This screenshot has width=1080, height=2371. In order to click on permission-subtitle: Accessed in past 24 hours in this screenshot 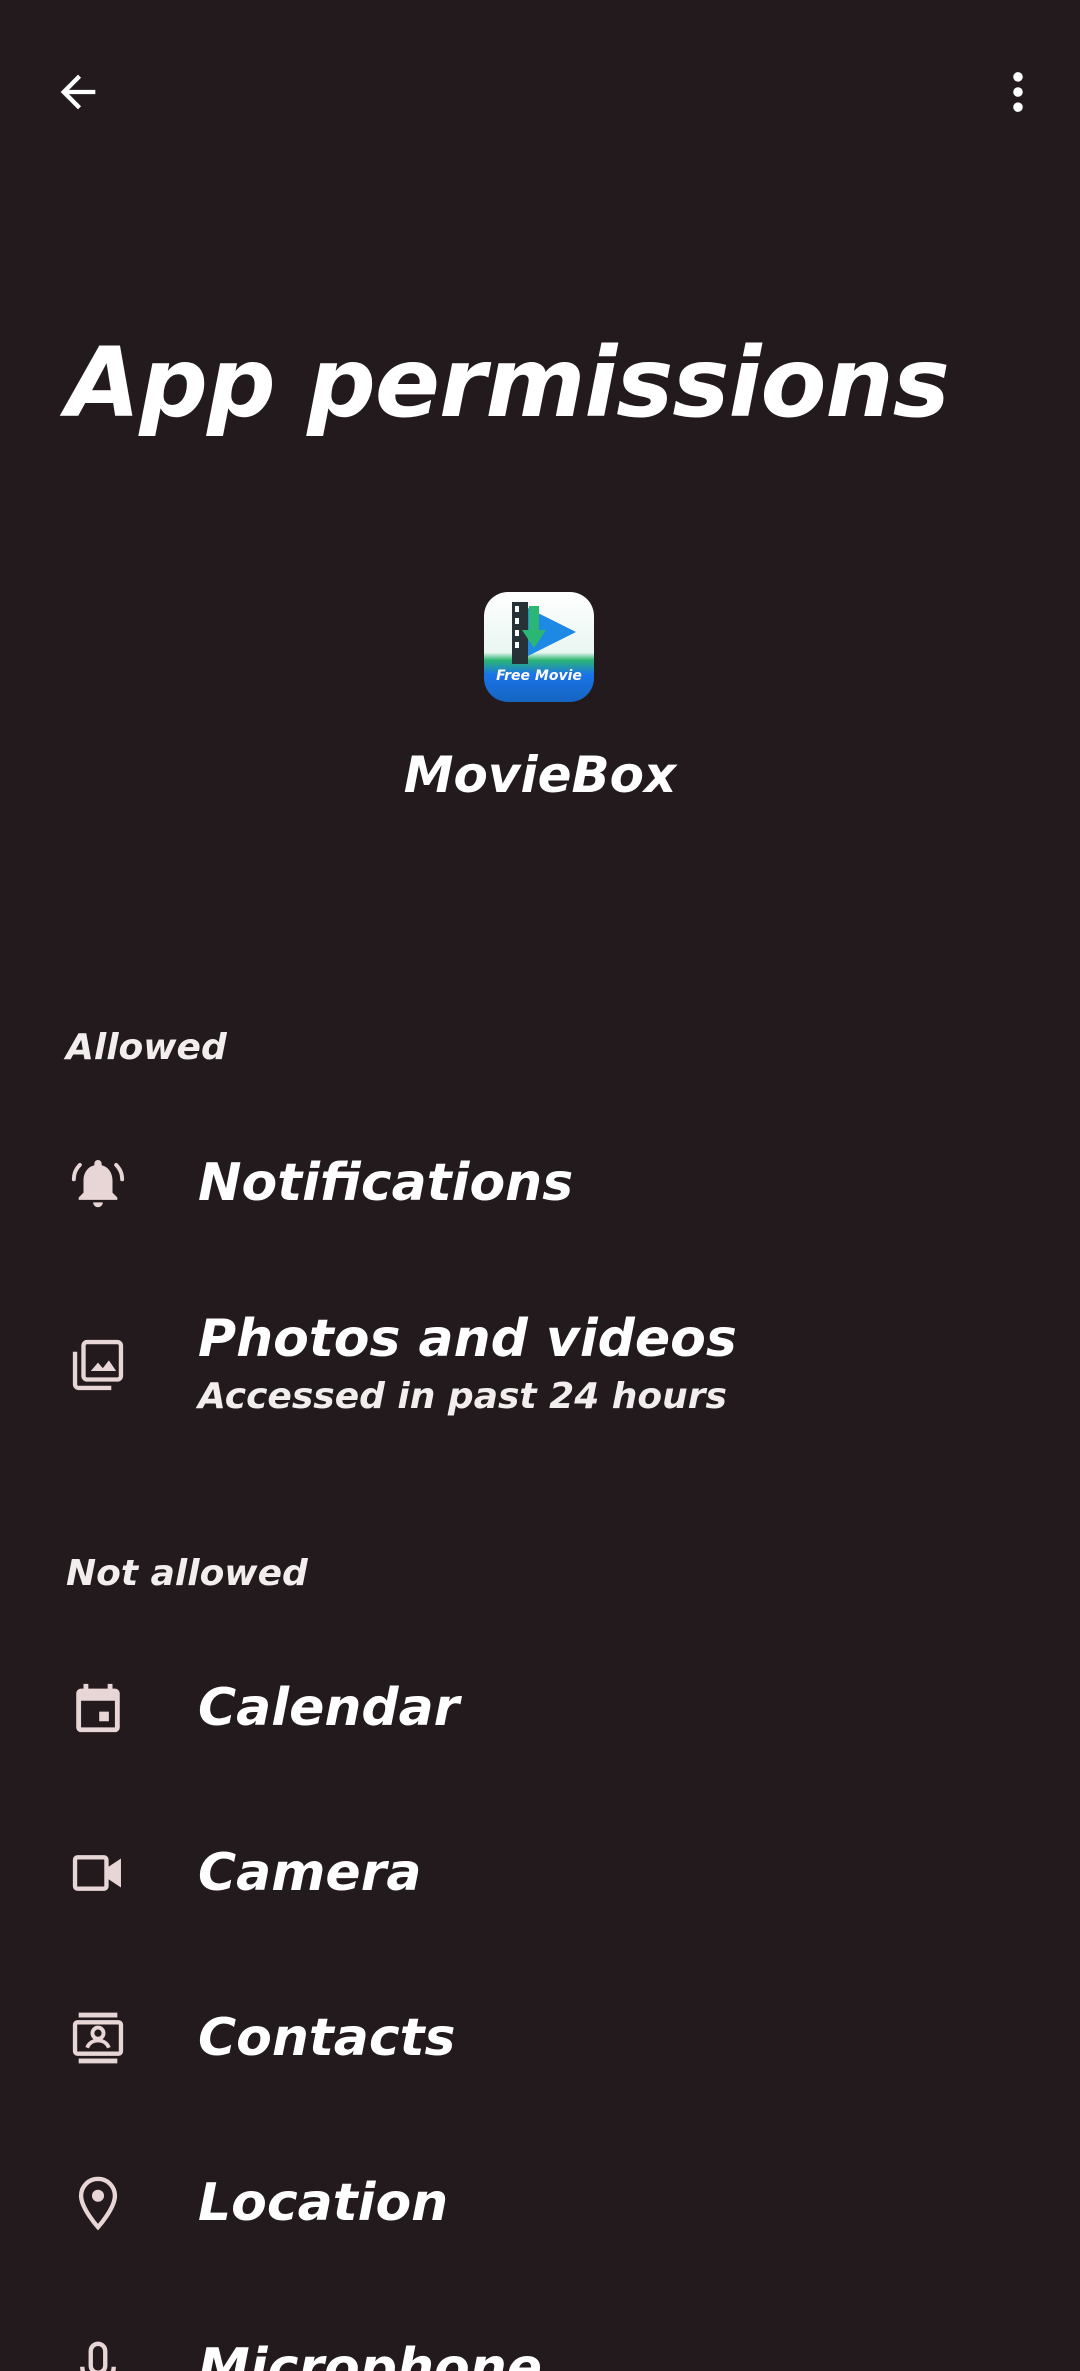, I will do `click(462, 1396)`.